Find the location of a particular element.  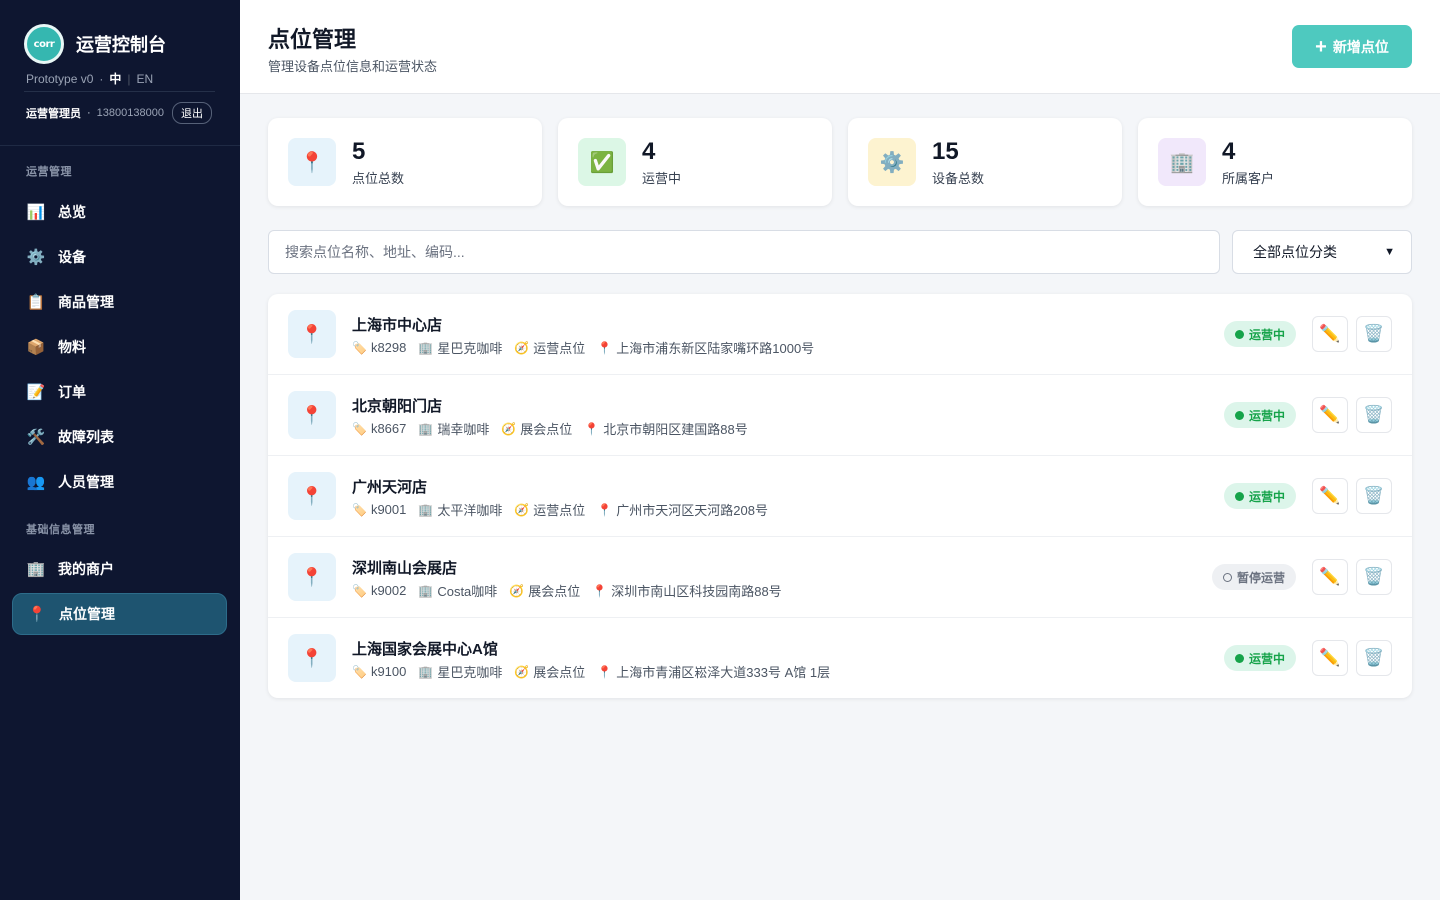

category-filter-value: 全部点位分类 is located at coordinates (1295, 252).